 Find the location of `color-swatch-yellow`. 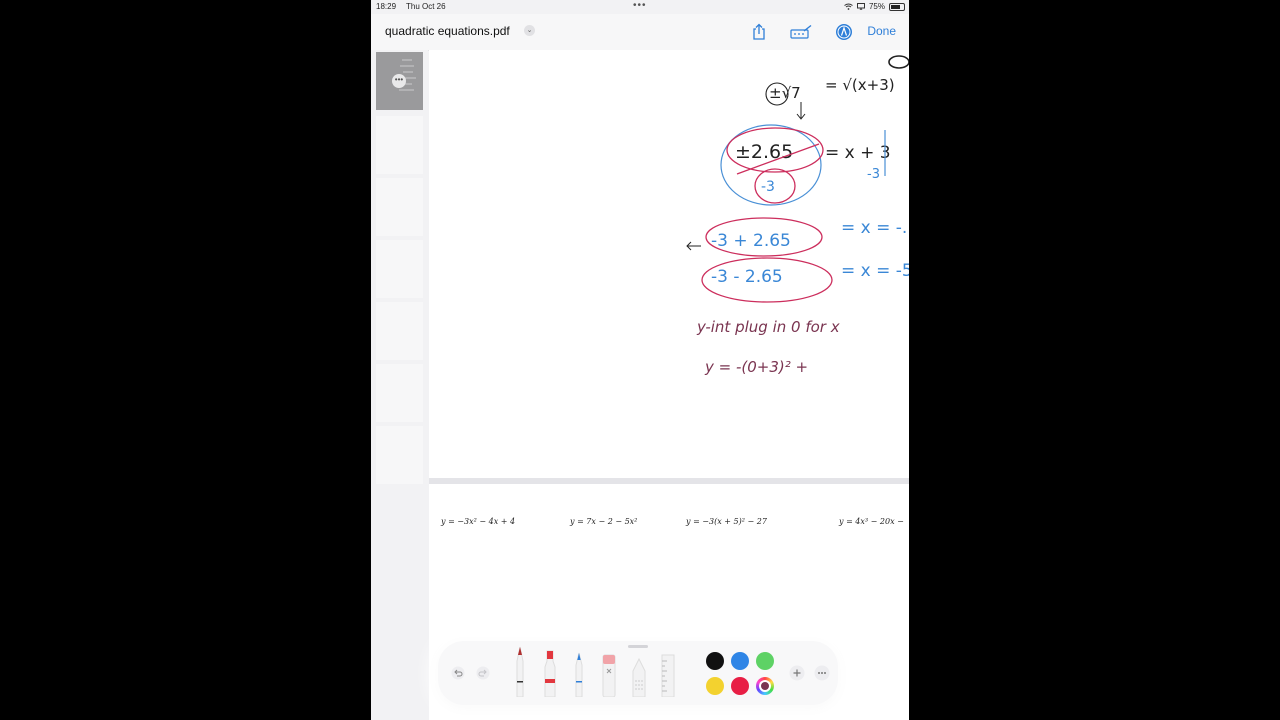

color-swatch-yellow is located at coordinates (715, 686).